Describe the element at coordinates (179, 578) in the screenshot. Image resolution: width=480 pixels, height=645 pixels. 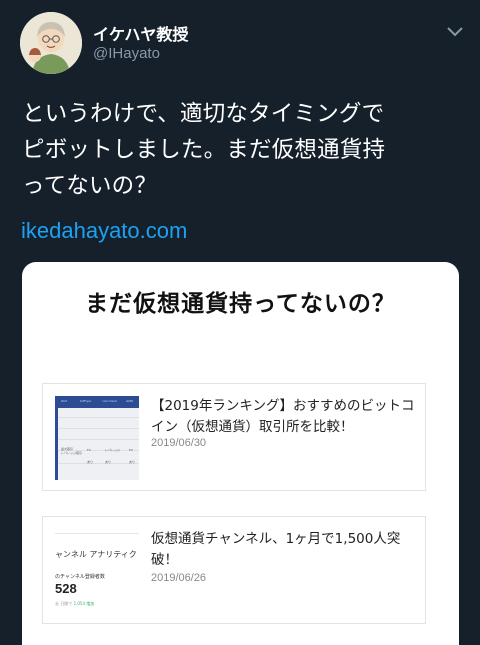
I see `article-date: 2019/06/26` at that location.